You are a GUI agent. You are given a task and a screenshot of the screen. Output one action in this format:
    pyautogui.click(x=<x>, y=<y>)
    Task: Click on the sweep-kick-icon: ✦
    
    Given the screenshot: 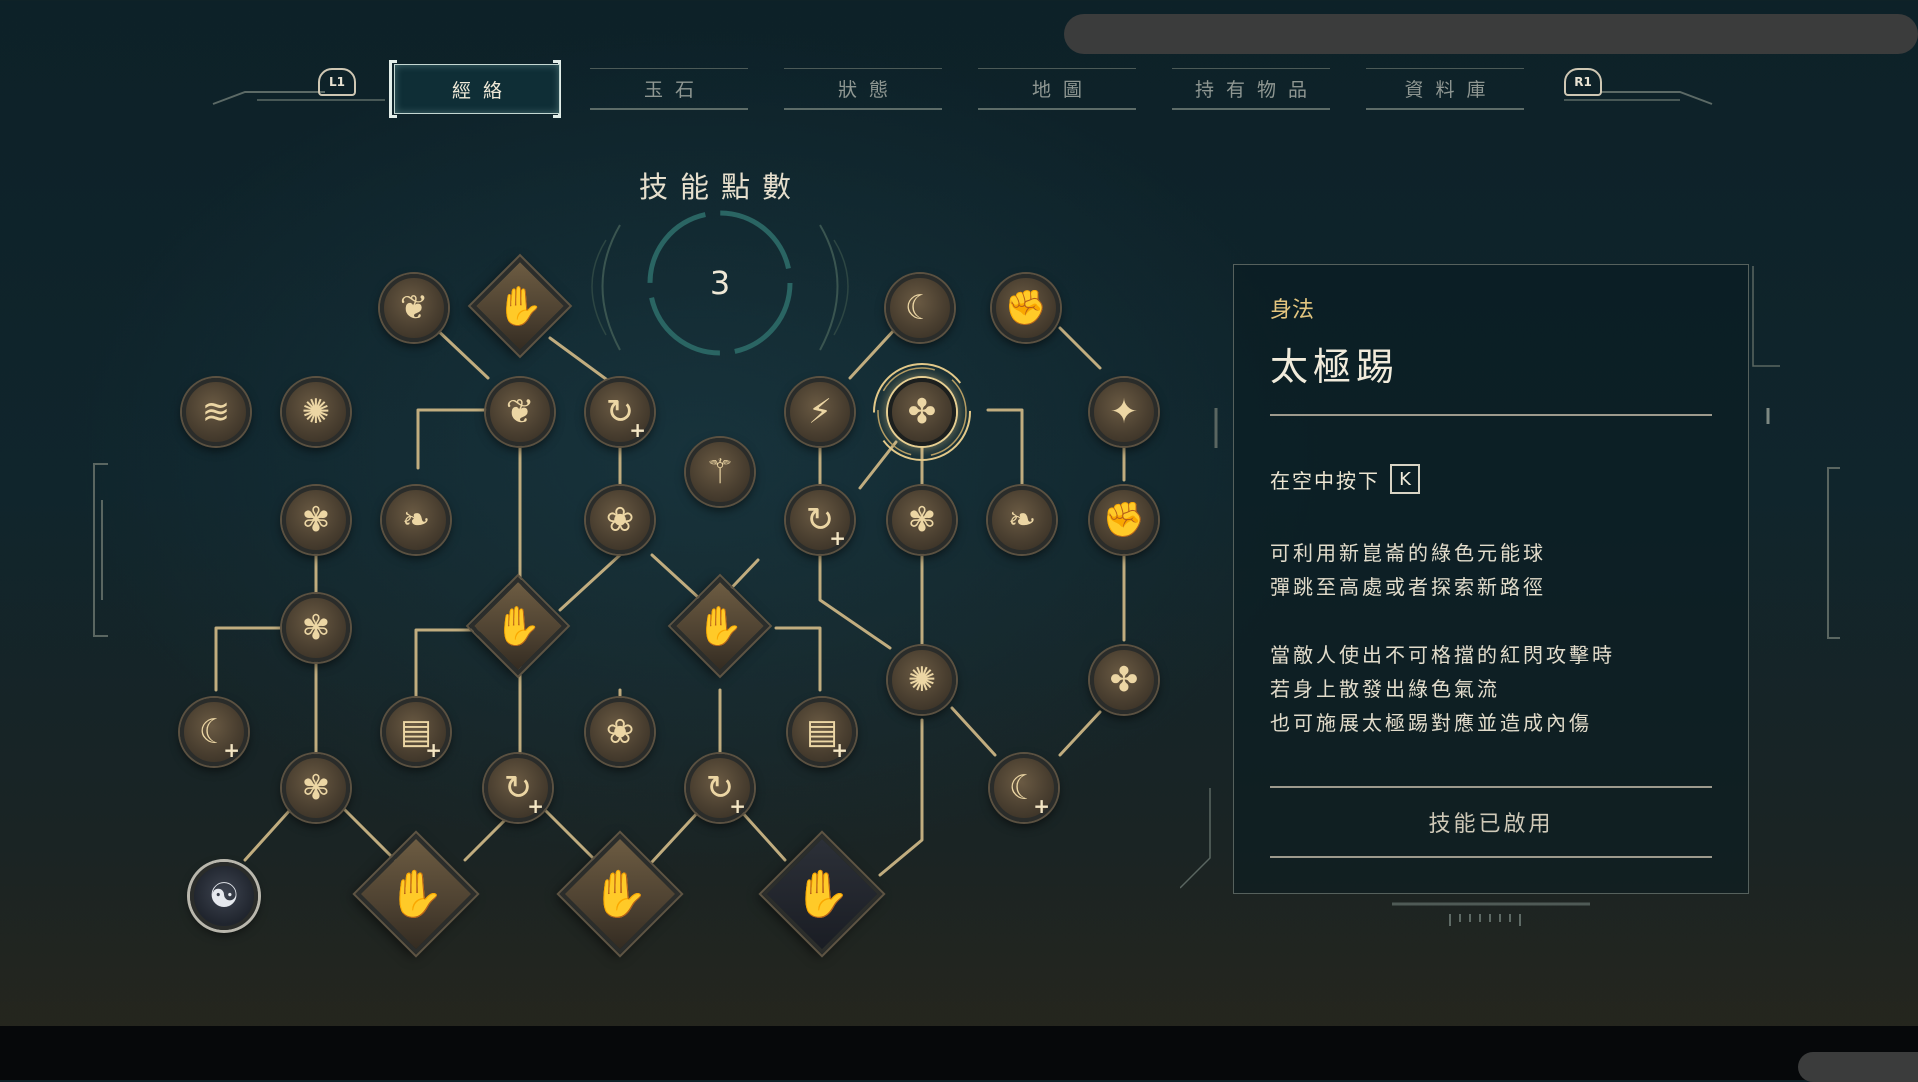 What is the action you would take?
    pyautogui.click(x=1124, y=412)
    